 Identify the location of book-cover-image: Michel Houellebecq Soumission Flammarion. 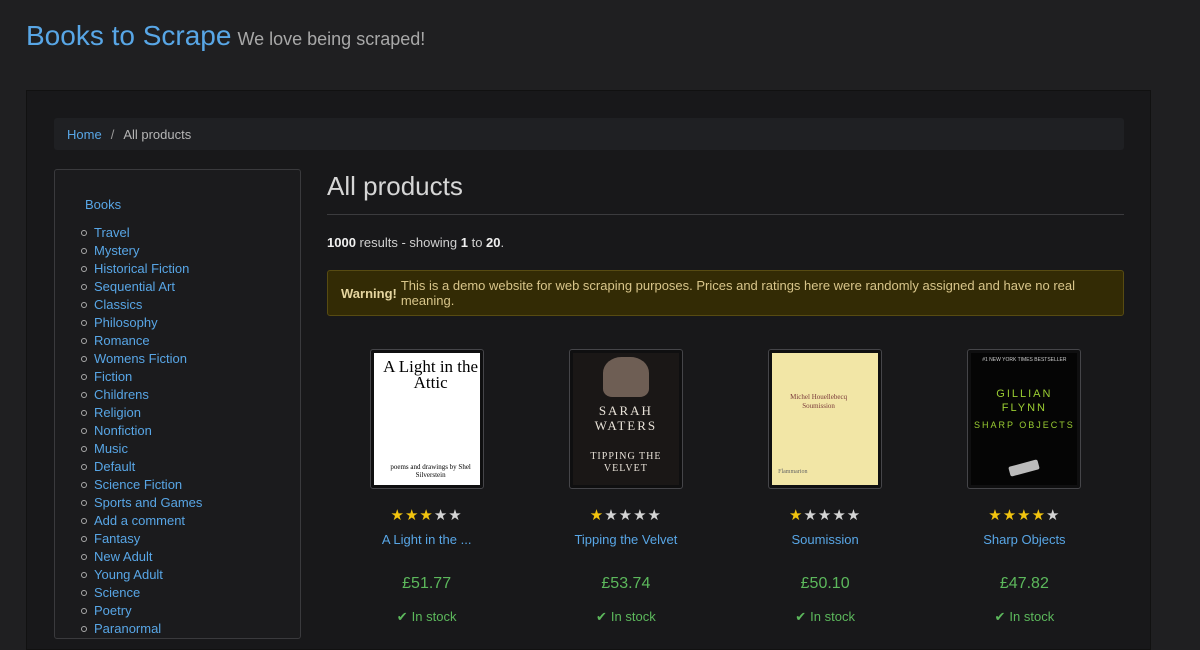
(825, 419).